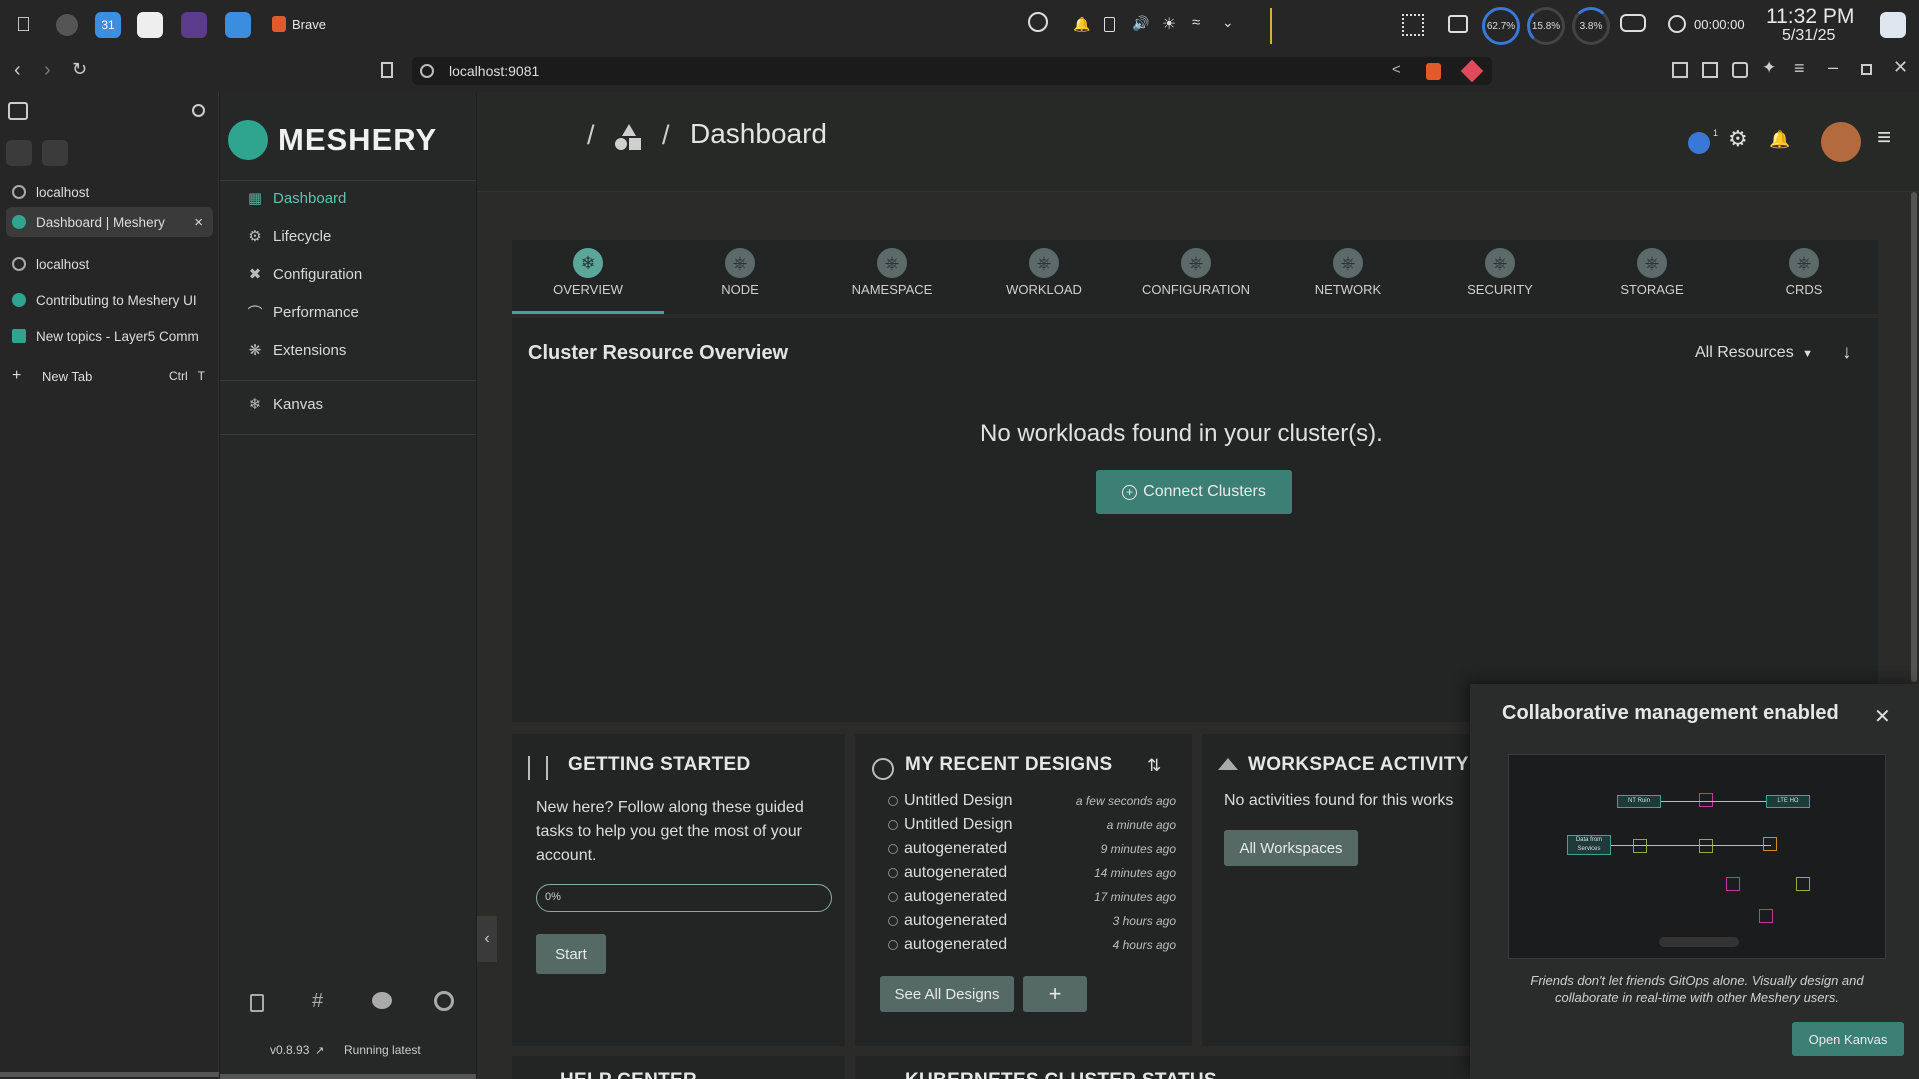  I want to click on all-workspaces-button: All Workspaces, so click(1291, 848).